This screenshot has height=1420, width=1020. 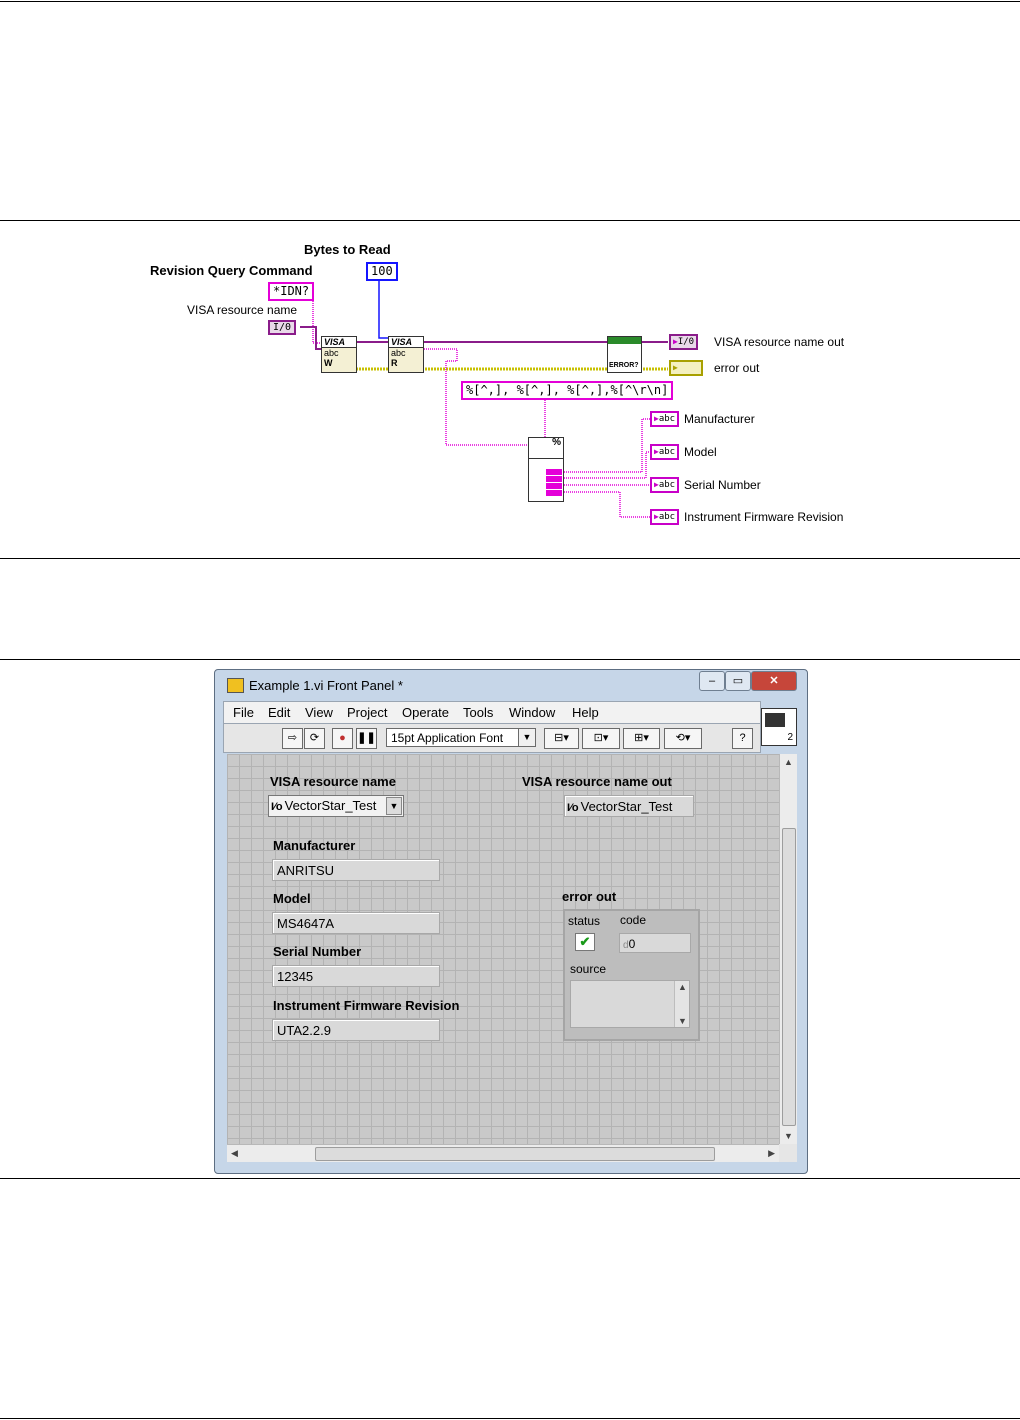 I want to click on visa-read-header: VISA, so click(x=406, y=342).